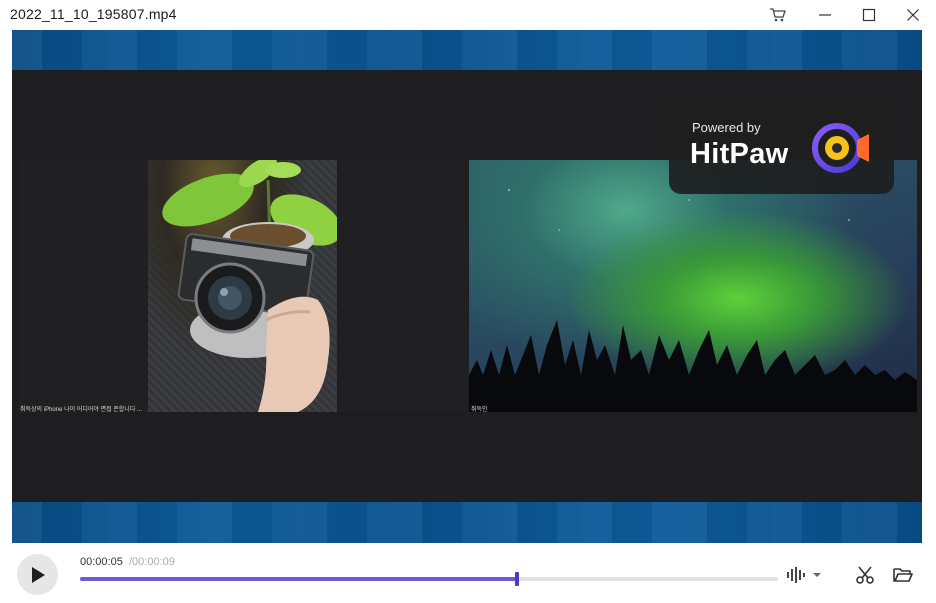 This screenshot has width=936, height=603. I want to click on minimize-icon, so click(825, 15).